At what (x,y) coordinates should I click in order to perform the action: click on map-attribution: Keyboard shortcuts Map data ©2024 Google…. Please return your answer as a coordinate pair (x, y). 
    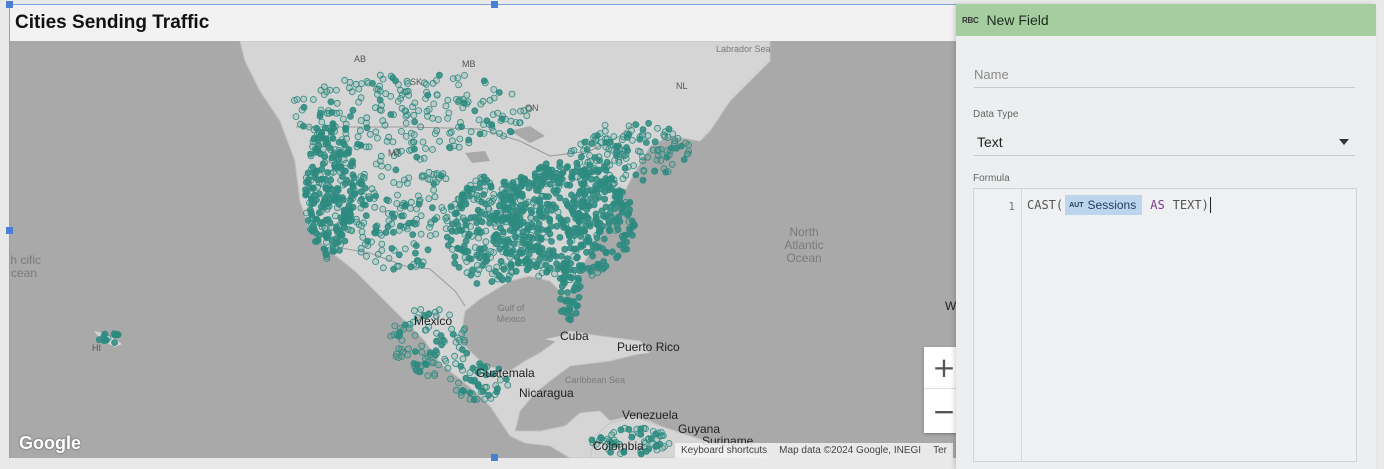
    Looking at the image, I should click on (814, 450).